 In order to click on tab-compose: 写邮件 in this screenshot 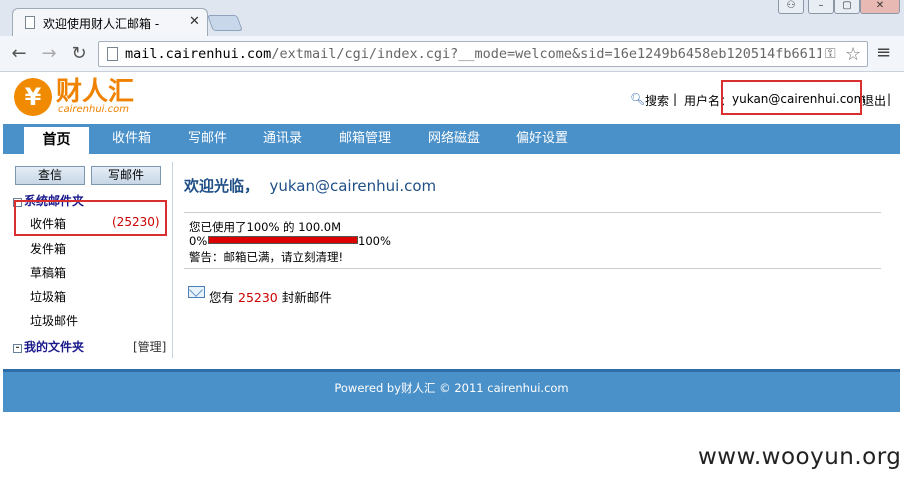, I will do `click(207, 139)`.